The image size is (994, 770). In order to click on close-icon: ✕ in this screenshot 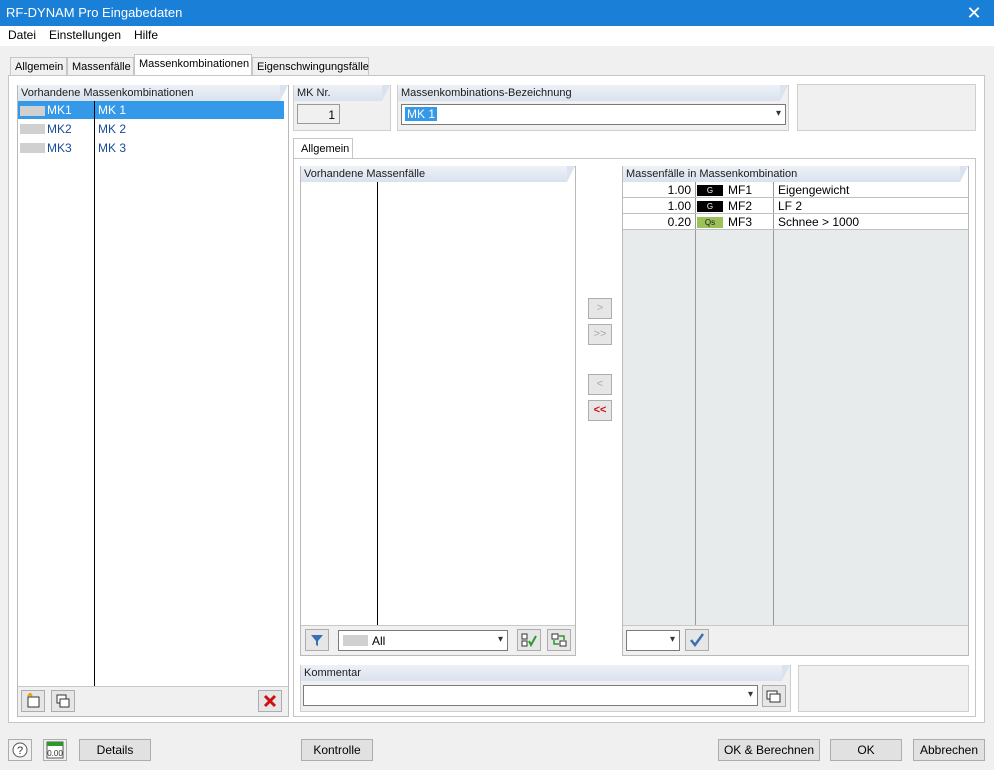, I will do `click(974, 13)`.